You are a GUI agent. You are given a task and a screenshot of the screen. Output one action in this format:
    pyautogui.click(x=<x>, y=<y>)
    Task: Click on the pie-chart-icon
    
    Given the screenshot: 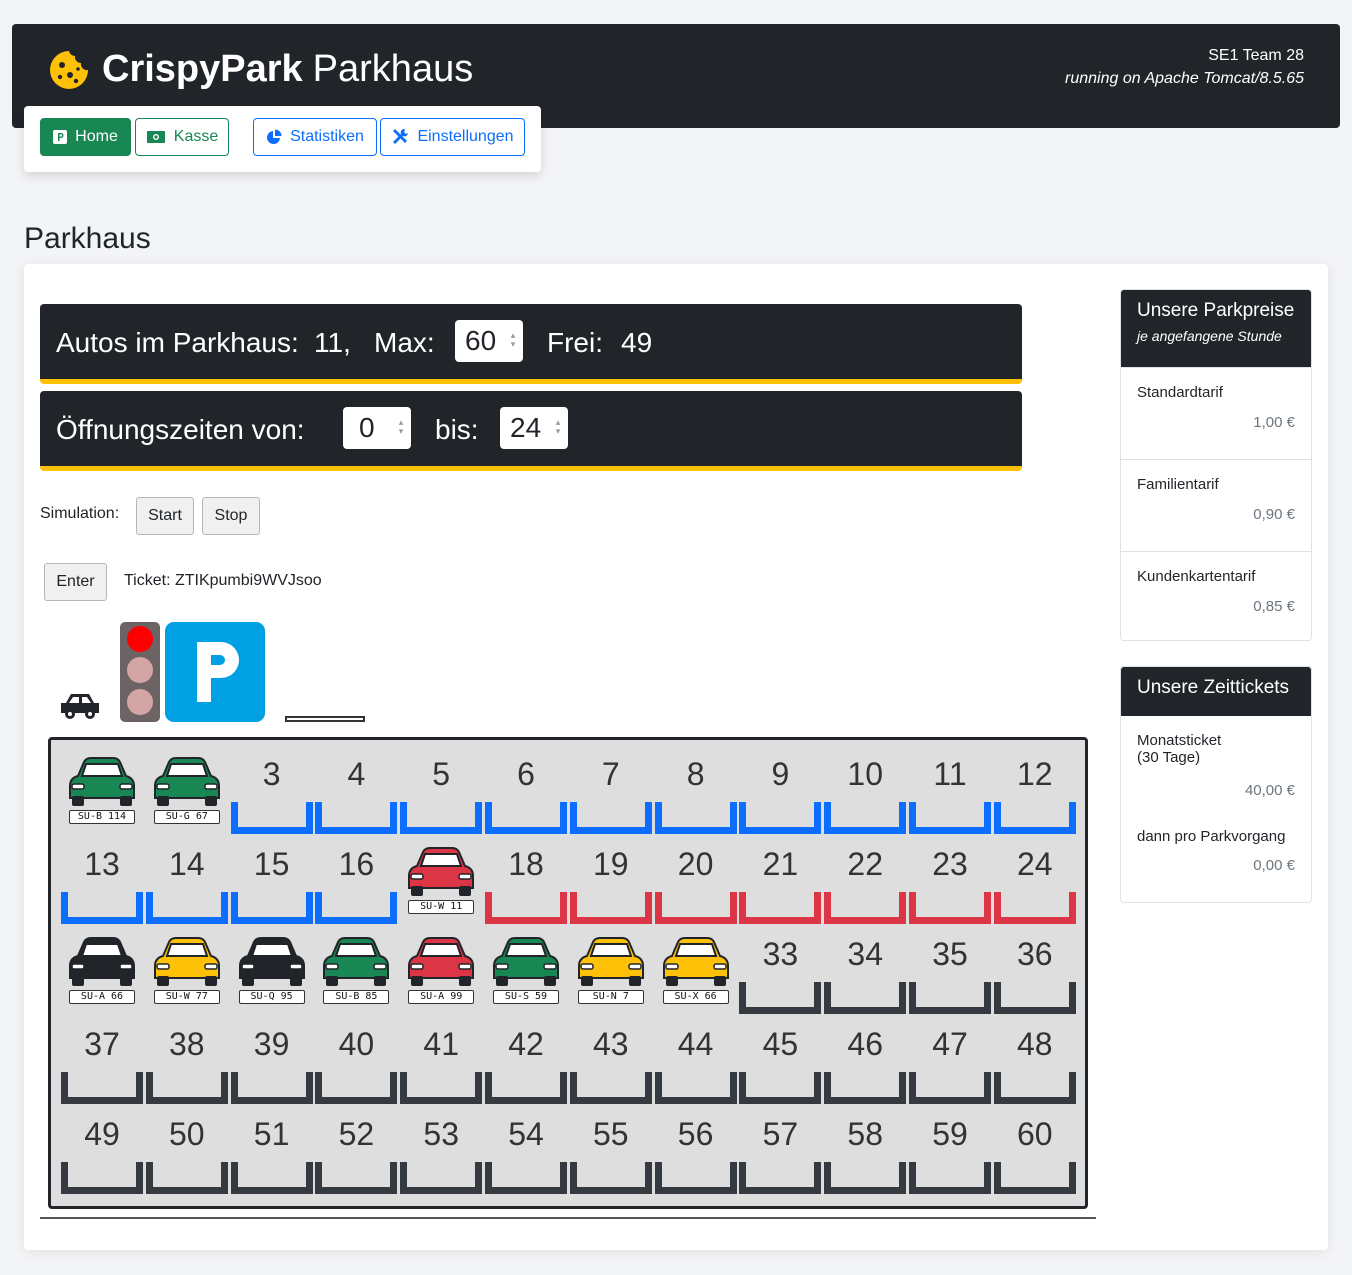 What is the action you would take?
    pyautogui.click(x=274, y=136)
    